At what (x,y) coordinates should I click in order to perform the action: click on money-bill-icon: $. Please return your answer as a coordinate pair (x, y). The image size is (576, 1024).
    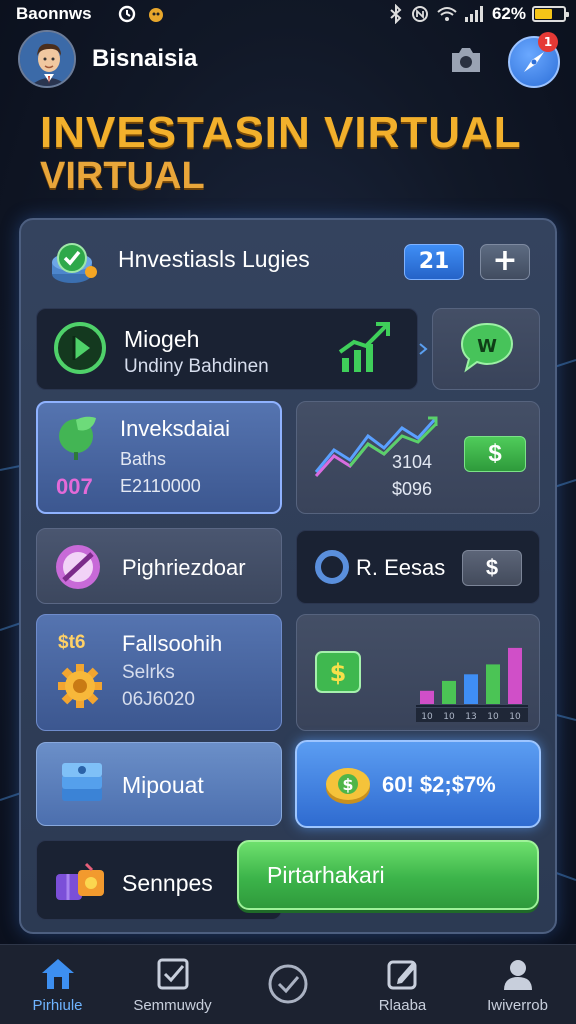
    Looking at the image, I should click on (338, 672).